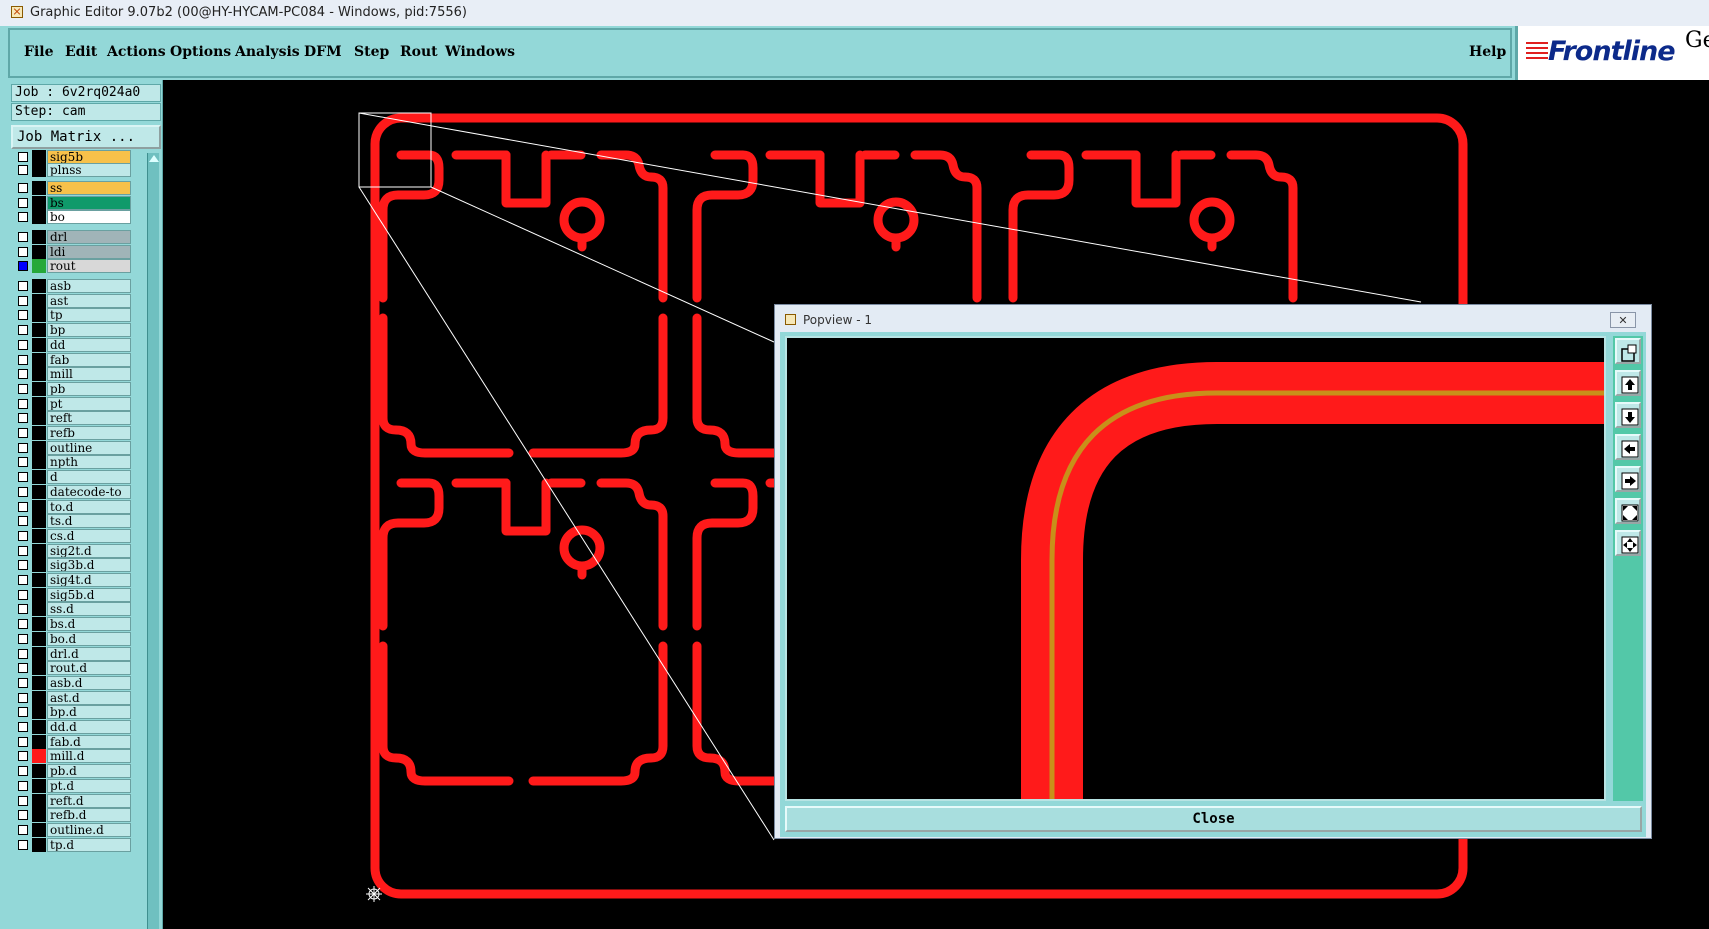 The image size is (1709, 929). I want to click on layer-row: datecode-to, so click(72, 491).